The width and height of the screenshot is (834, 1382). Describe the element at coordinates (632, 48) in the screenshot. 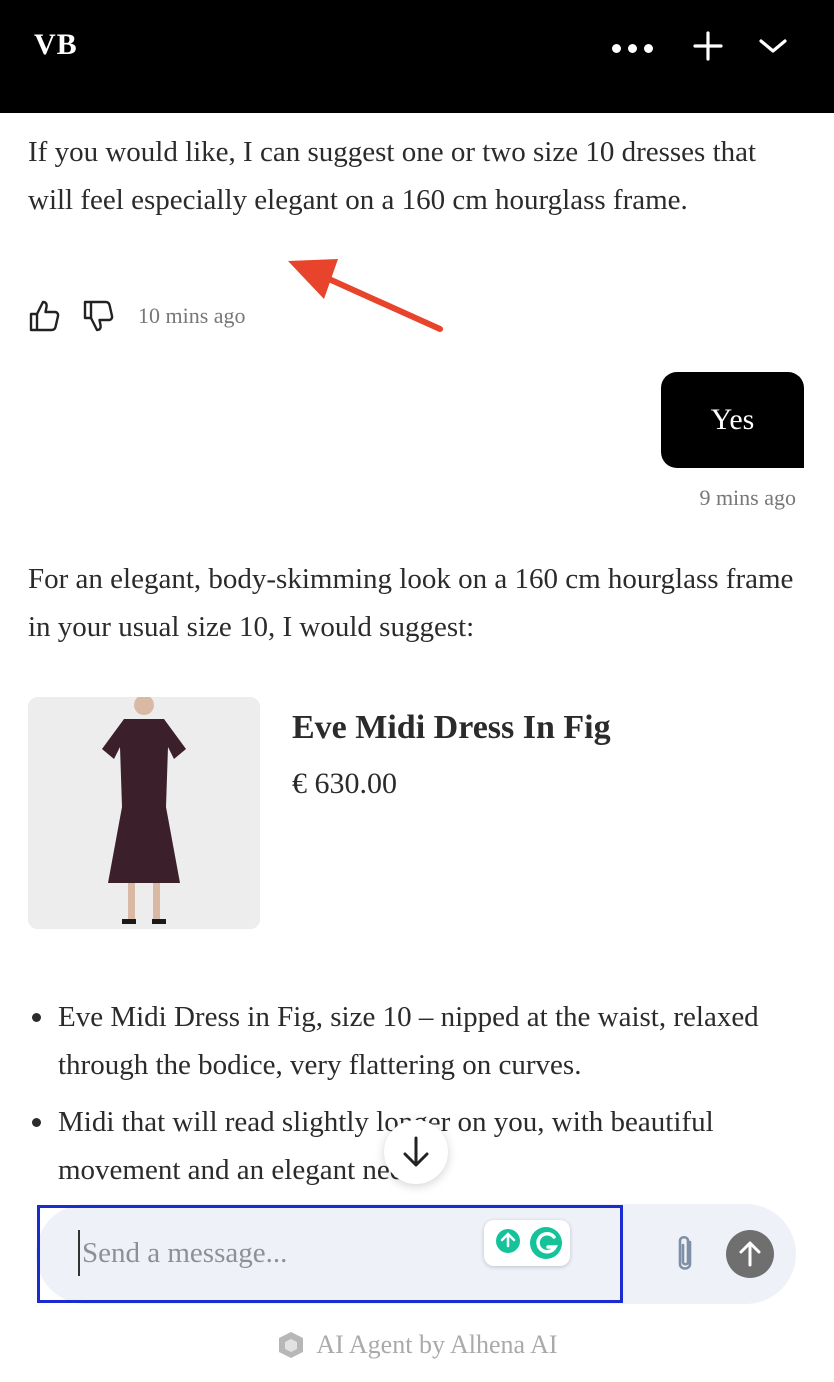

I see `more-options-icon` at that location.